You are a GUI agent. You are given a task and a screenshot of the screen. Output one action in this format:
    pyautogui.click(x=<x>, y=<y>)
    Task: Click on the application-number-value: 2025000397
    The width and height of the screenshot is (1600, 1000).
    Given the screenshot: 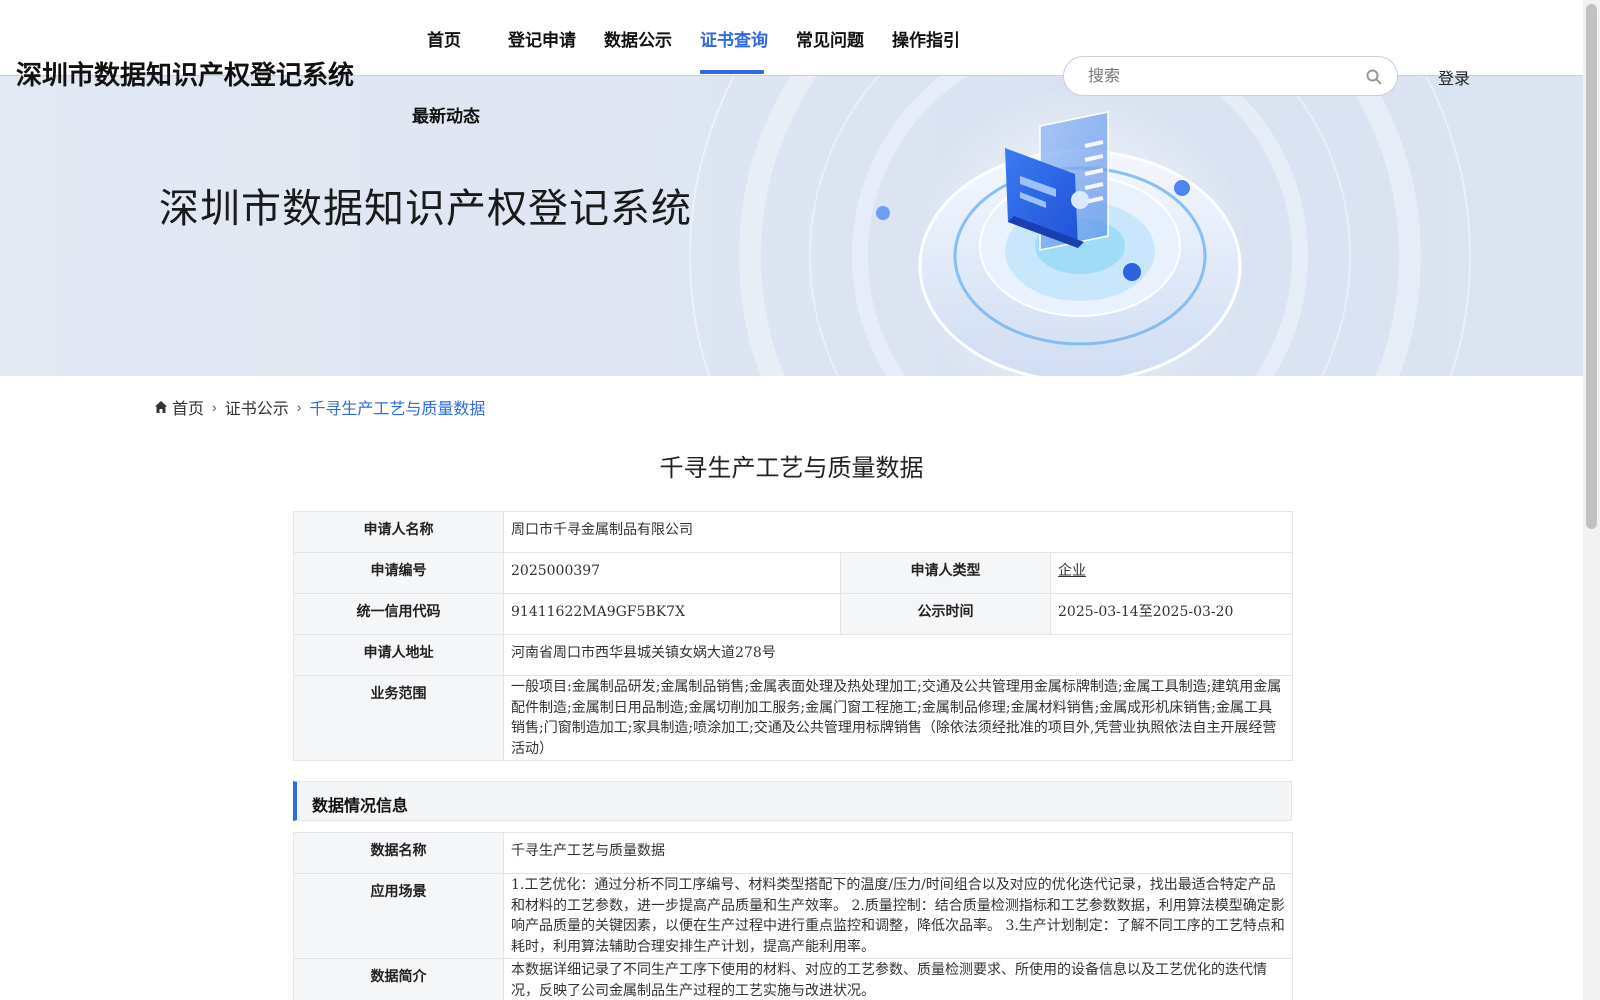 What is the action you would take?
    pyautogui.click(x=672, y=573)
    